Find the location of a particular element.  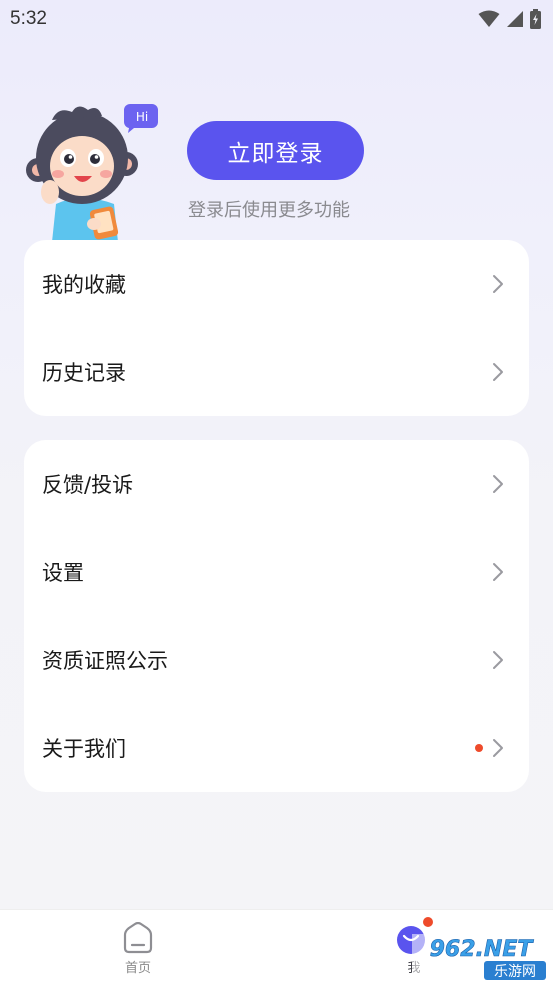

login-button: 立即登录 is located at coordinates (275, 150).